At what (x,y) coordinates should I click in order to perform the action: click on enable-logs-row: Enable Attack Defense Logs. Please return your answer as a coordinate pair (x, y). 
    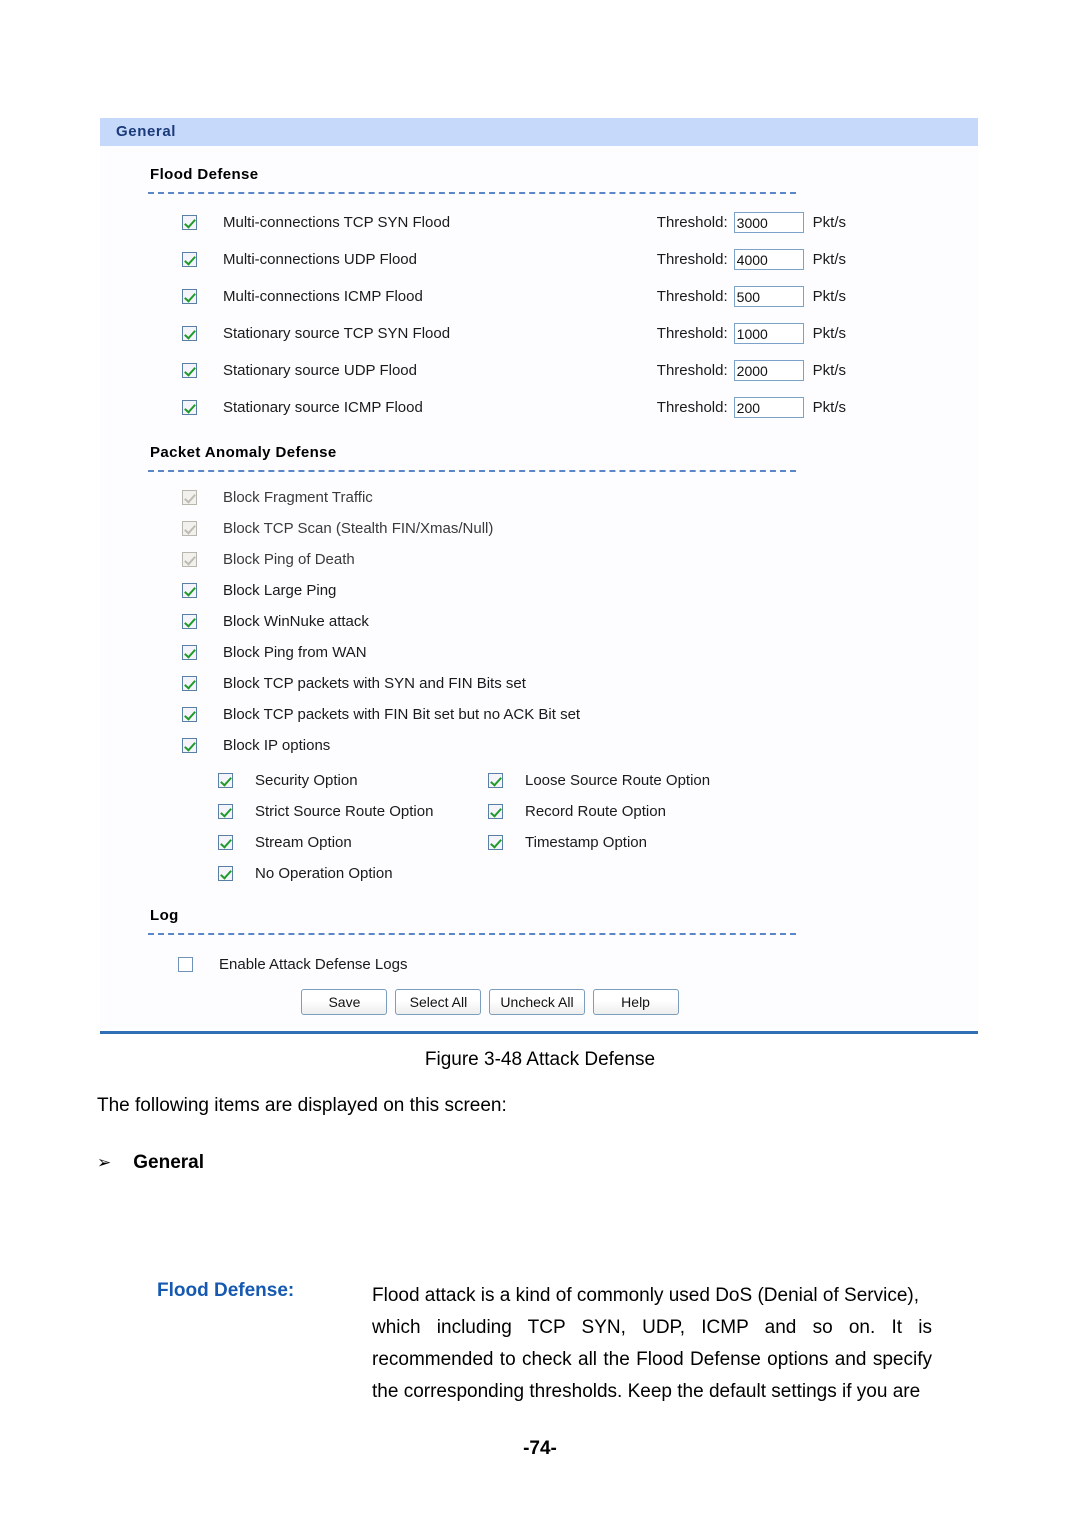
    Looking at the image, I should click on (539, 964).